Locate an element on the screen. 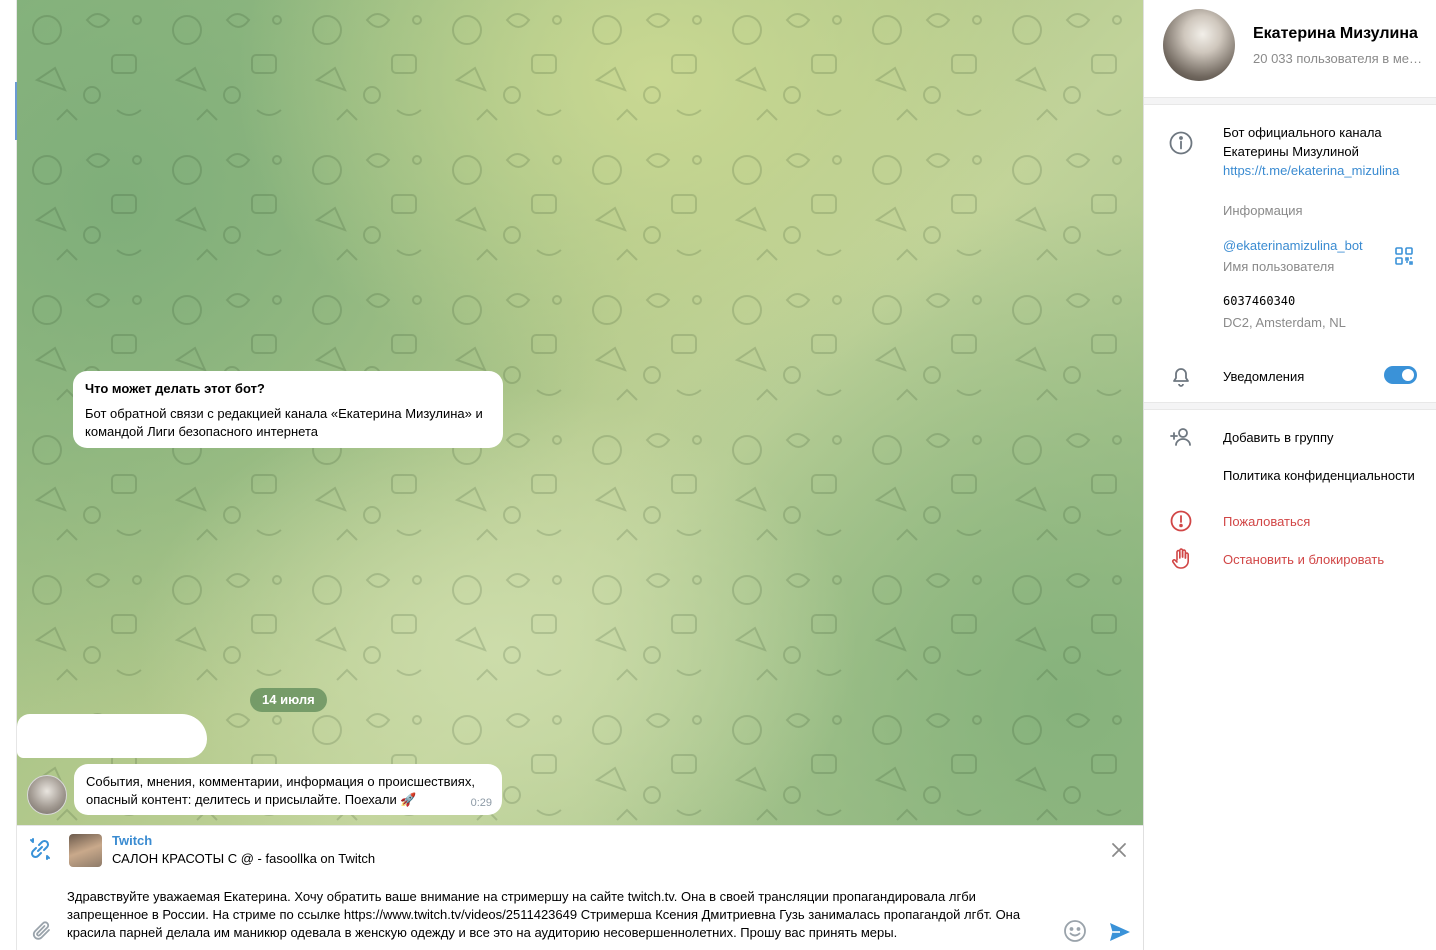 This screenshot has height=950, width=1436. username-link: @ekaterinamizulina_bot is located at coordinates (1293, 245).